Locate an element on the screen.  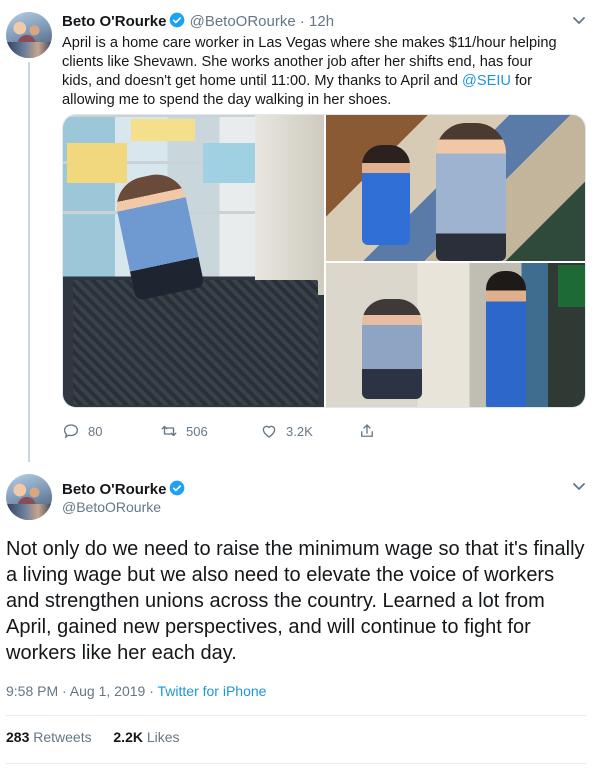
source-link: Twitter for iPhone is located at coordinates (212, 691).